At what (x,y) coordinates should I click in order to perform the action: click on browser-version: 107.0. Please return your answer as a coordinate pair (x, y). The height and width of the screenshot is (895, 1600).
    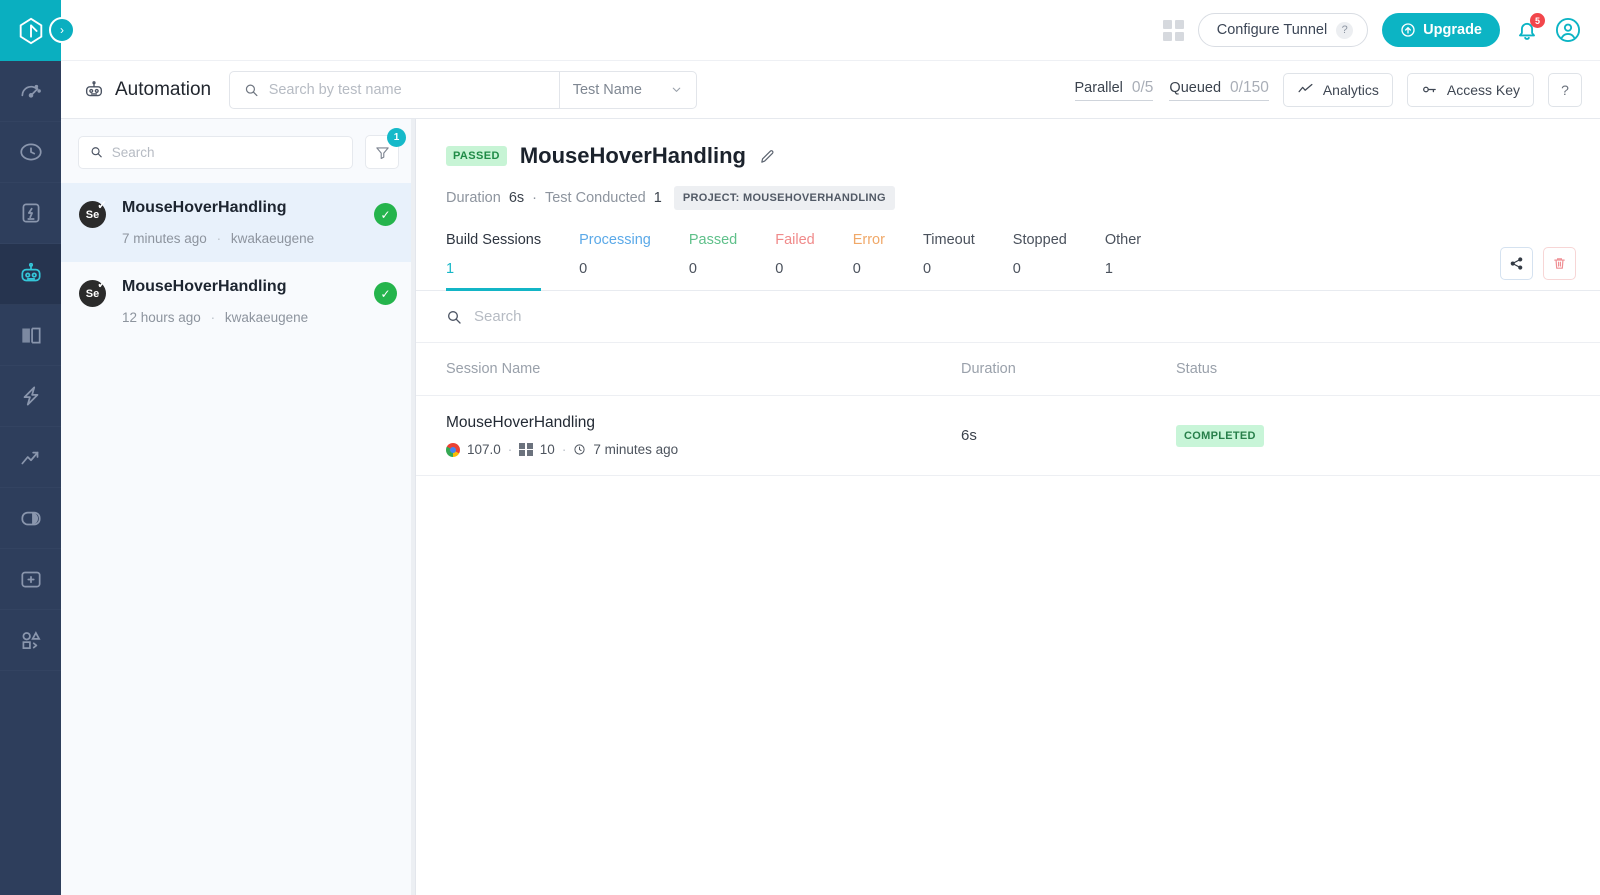
    Looking at the image, I should click on (484, 449).